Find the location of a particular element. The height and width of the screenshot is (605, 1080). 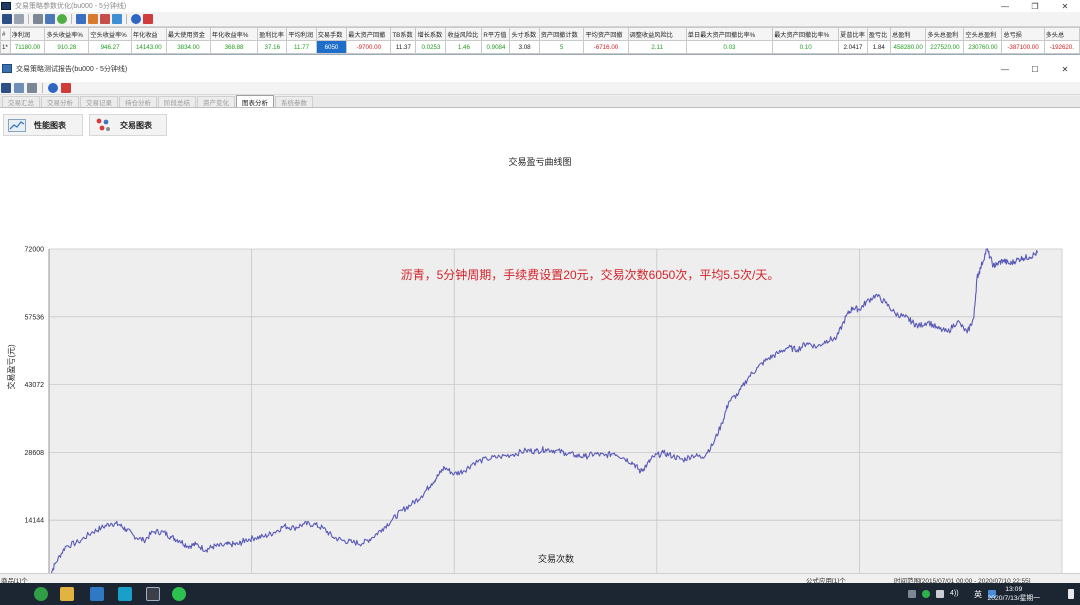

table-cell: 5 is located at coordinates (561, 47).